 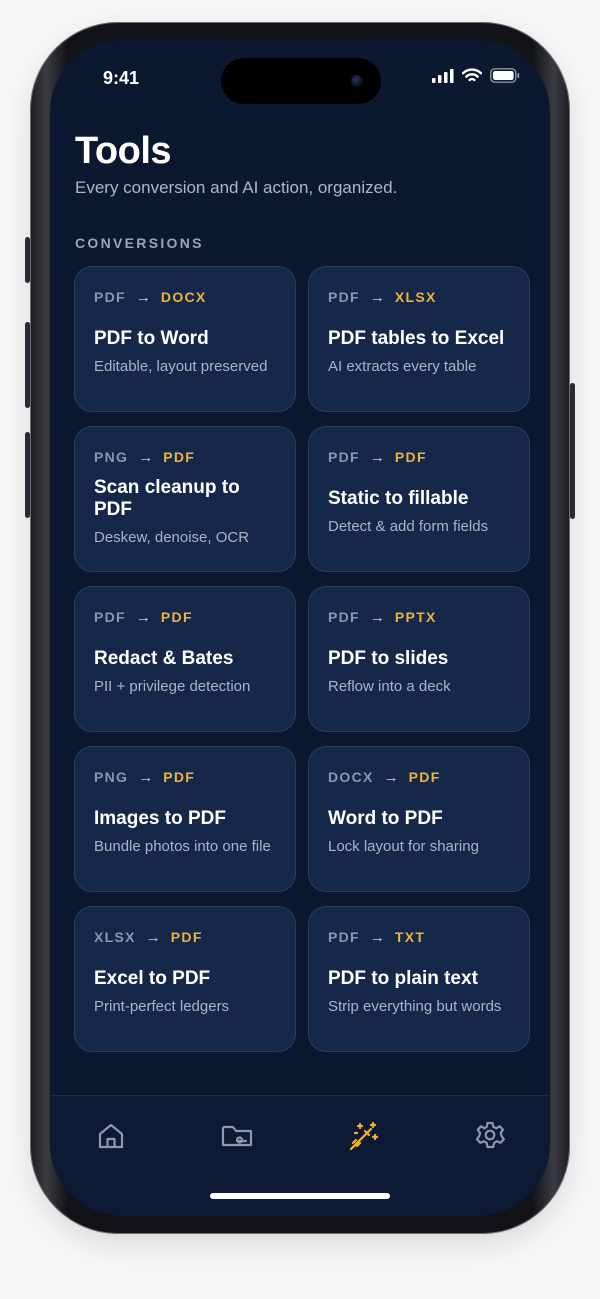 I want to click on card-description: PII + privilege detection, so click(x=172, y=686).